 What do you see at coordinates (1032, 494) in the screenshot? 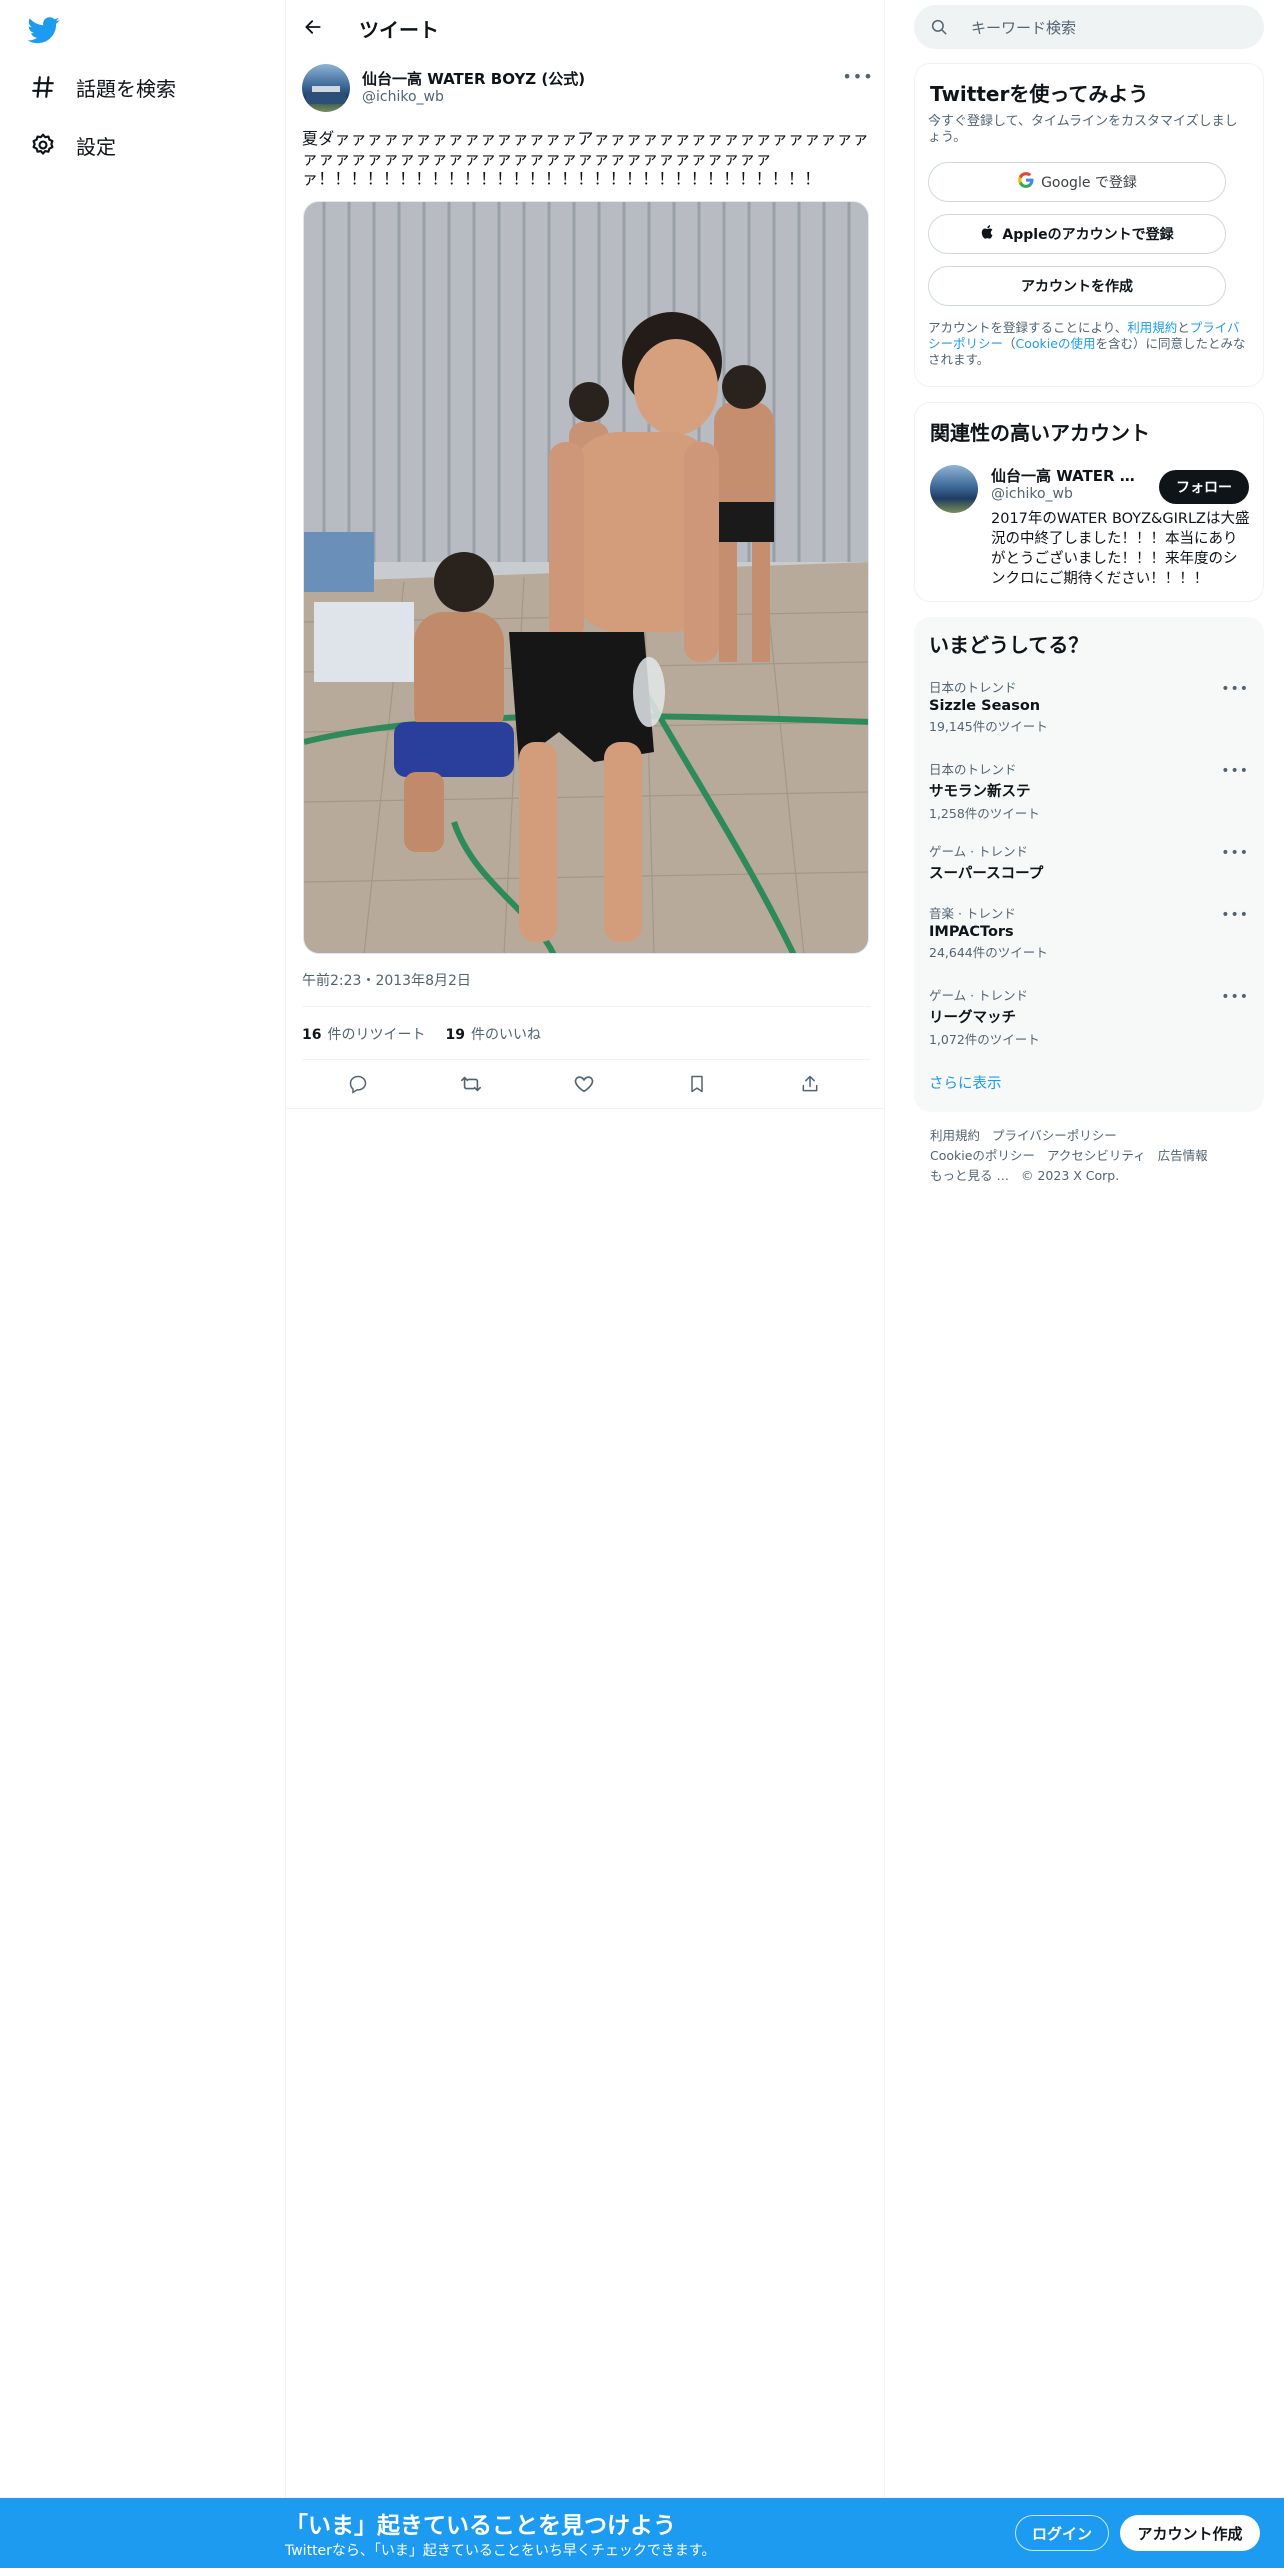
I see `related-account-handle: @ichiko_wb` at bounding box center [1032, 494].